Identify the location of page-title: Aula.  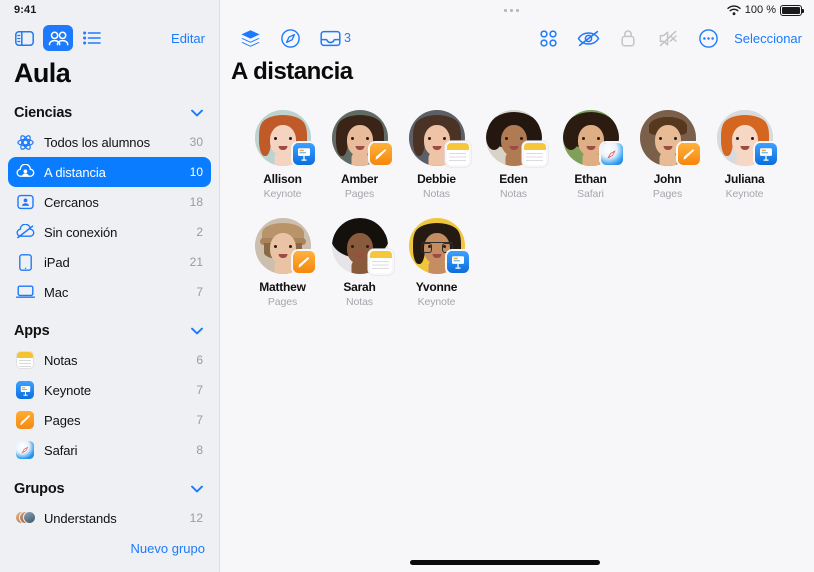
(42, 73).